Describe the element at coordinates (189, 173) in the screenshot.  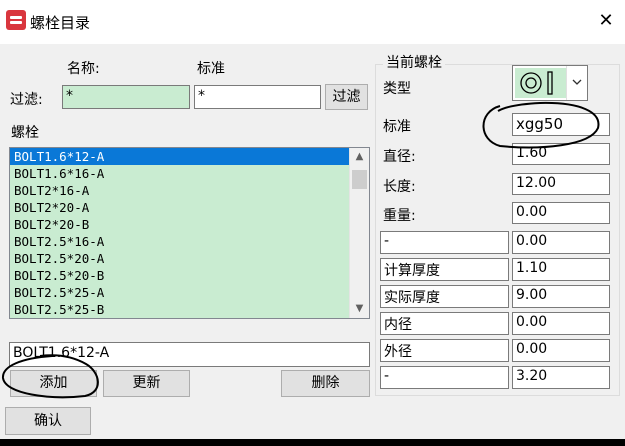
I see `list-item: BOLT1.6*16-A` at that location.